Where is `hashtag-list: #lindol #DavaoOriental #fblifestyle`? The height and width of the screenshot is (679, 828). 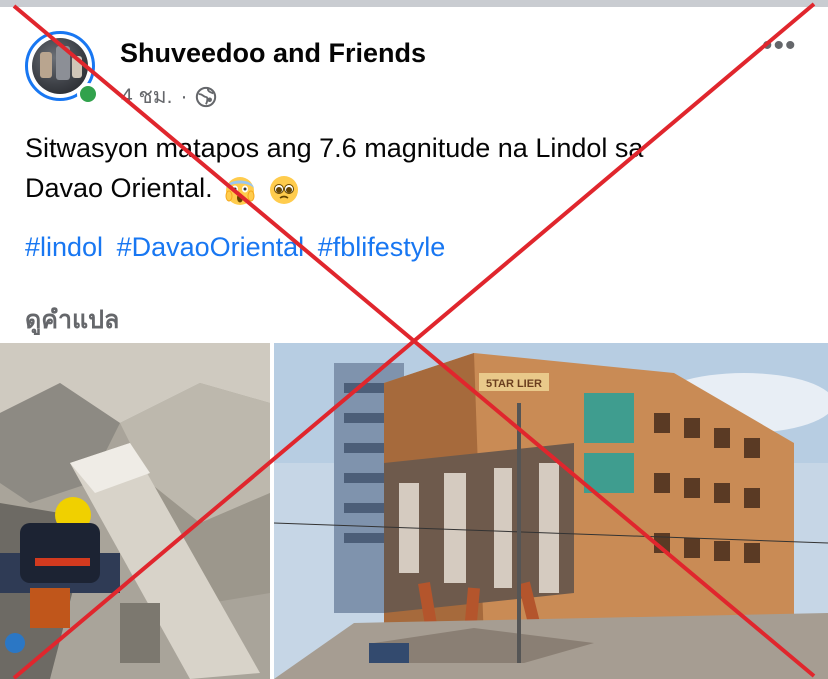
hashtag-list: #lindol #DavaoOriental #fblifestyle is located at coordinates (238, 247).